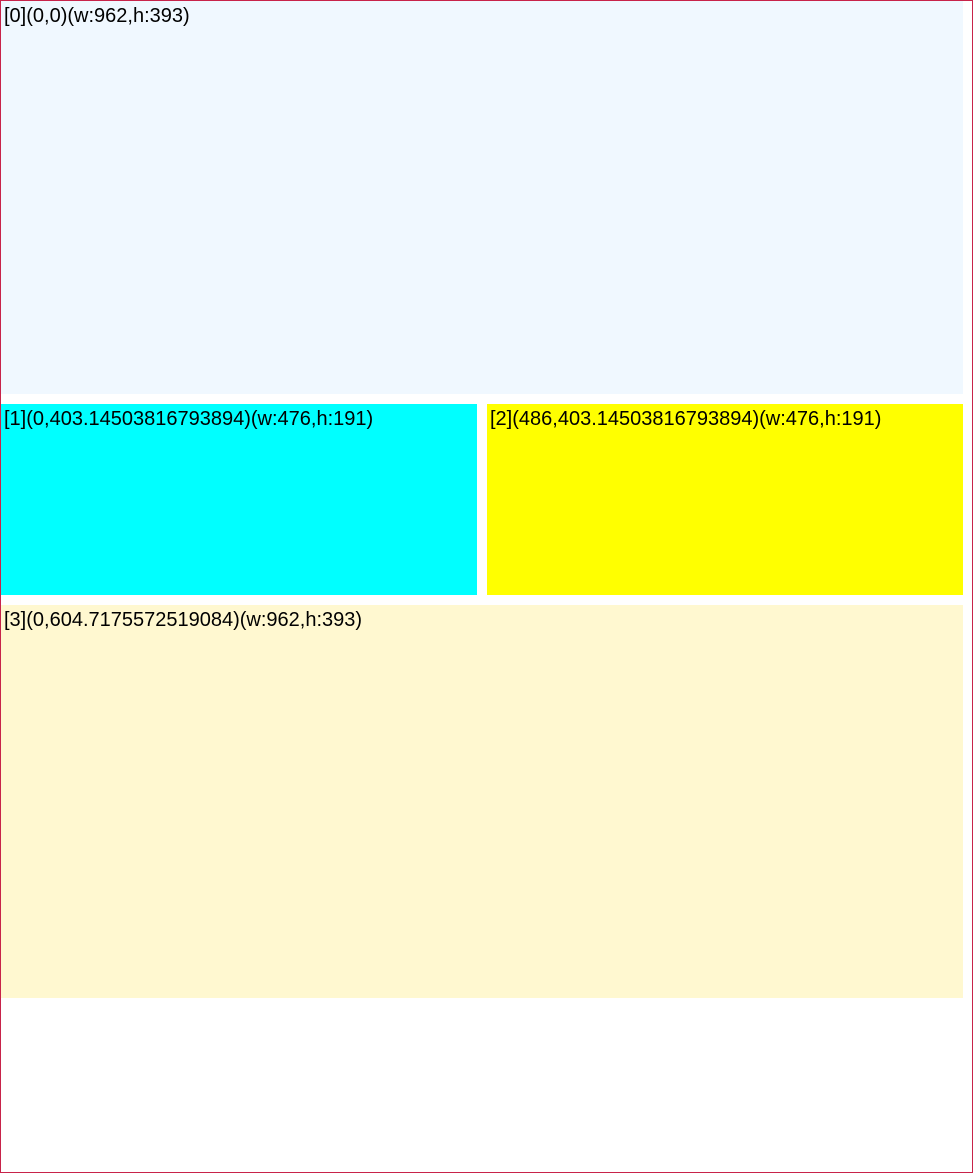 This screenshot has width=973, height=1173. I want to click on layout-box-2: [2](486,403.14503816793894)(w:476,h:191), so click(725, 499).